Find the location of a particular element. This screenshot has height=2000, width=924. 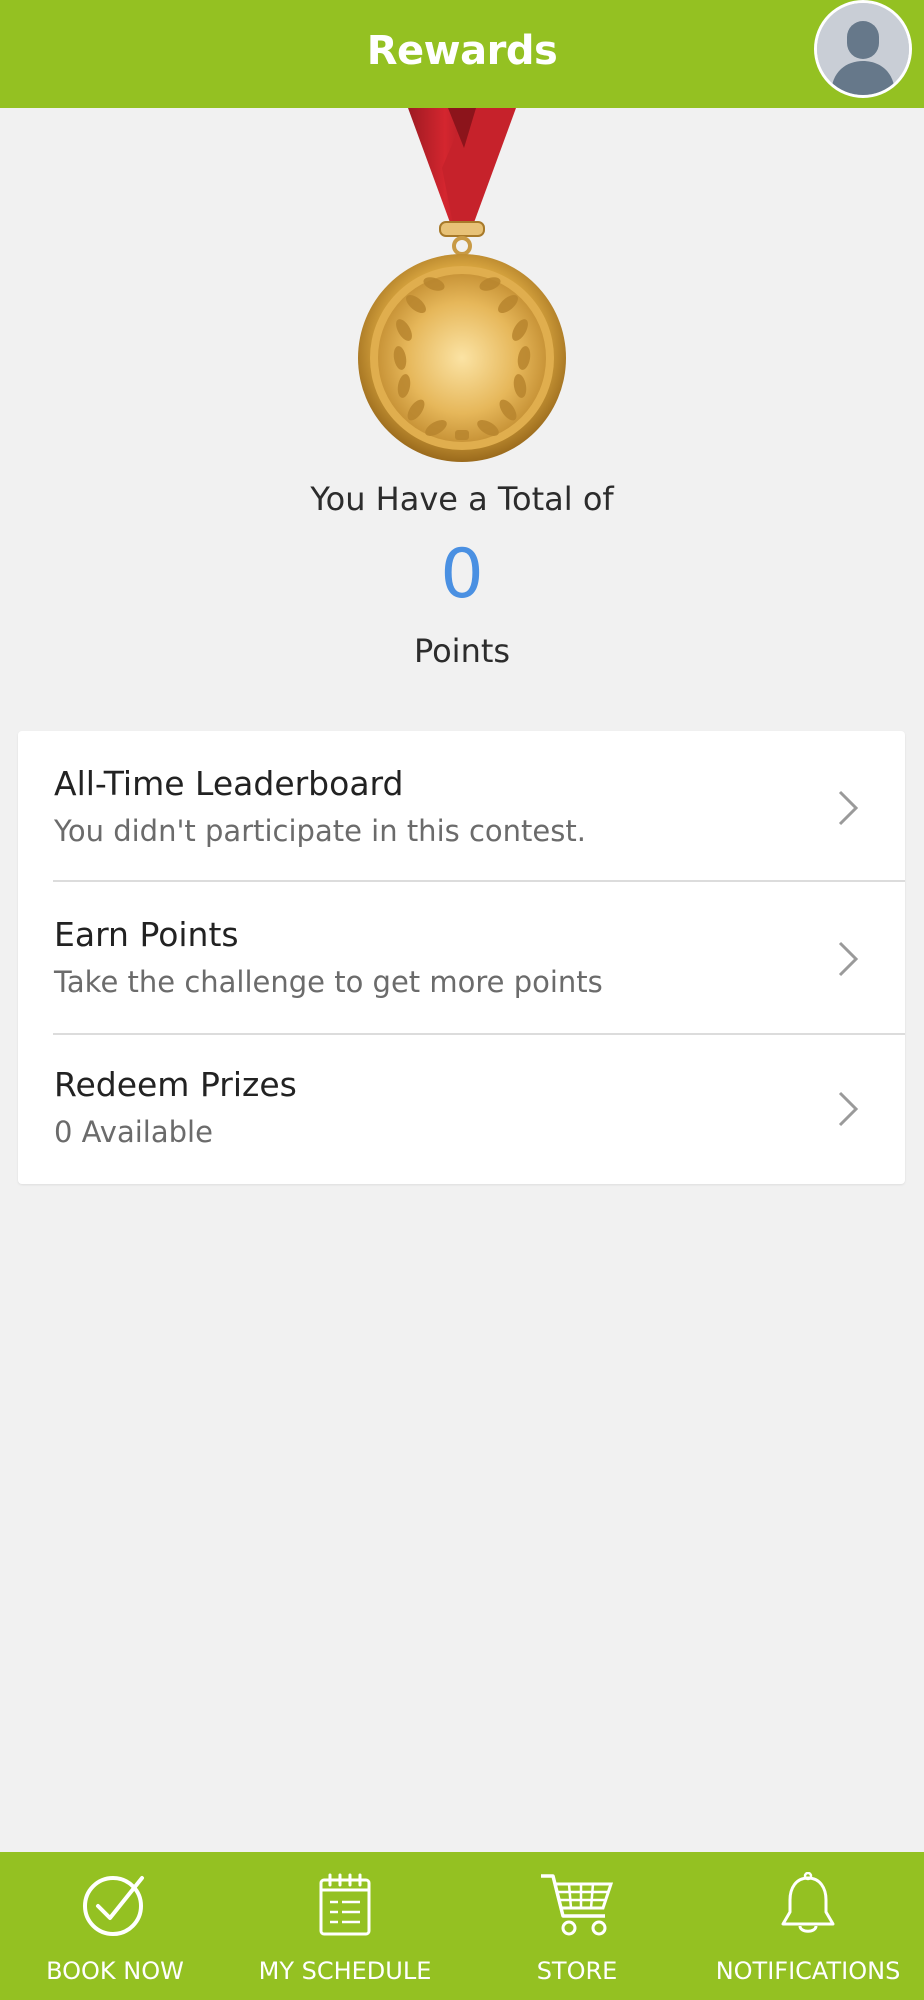

cart-icon is located at coordinates (577, 1905).